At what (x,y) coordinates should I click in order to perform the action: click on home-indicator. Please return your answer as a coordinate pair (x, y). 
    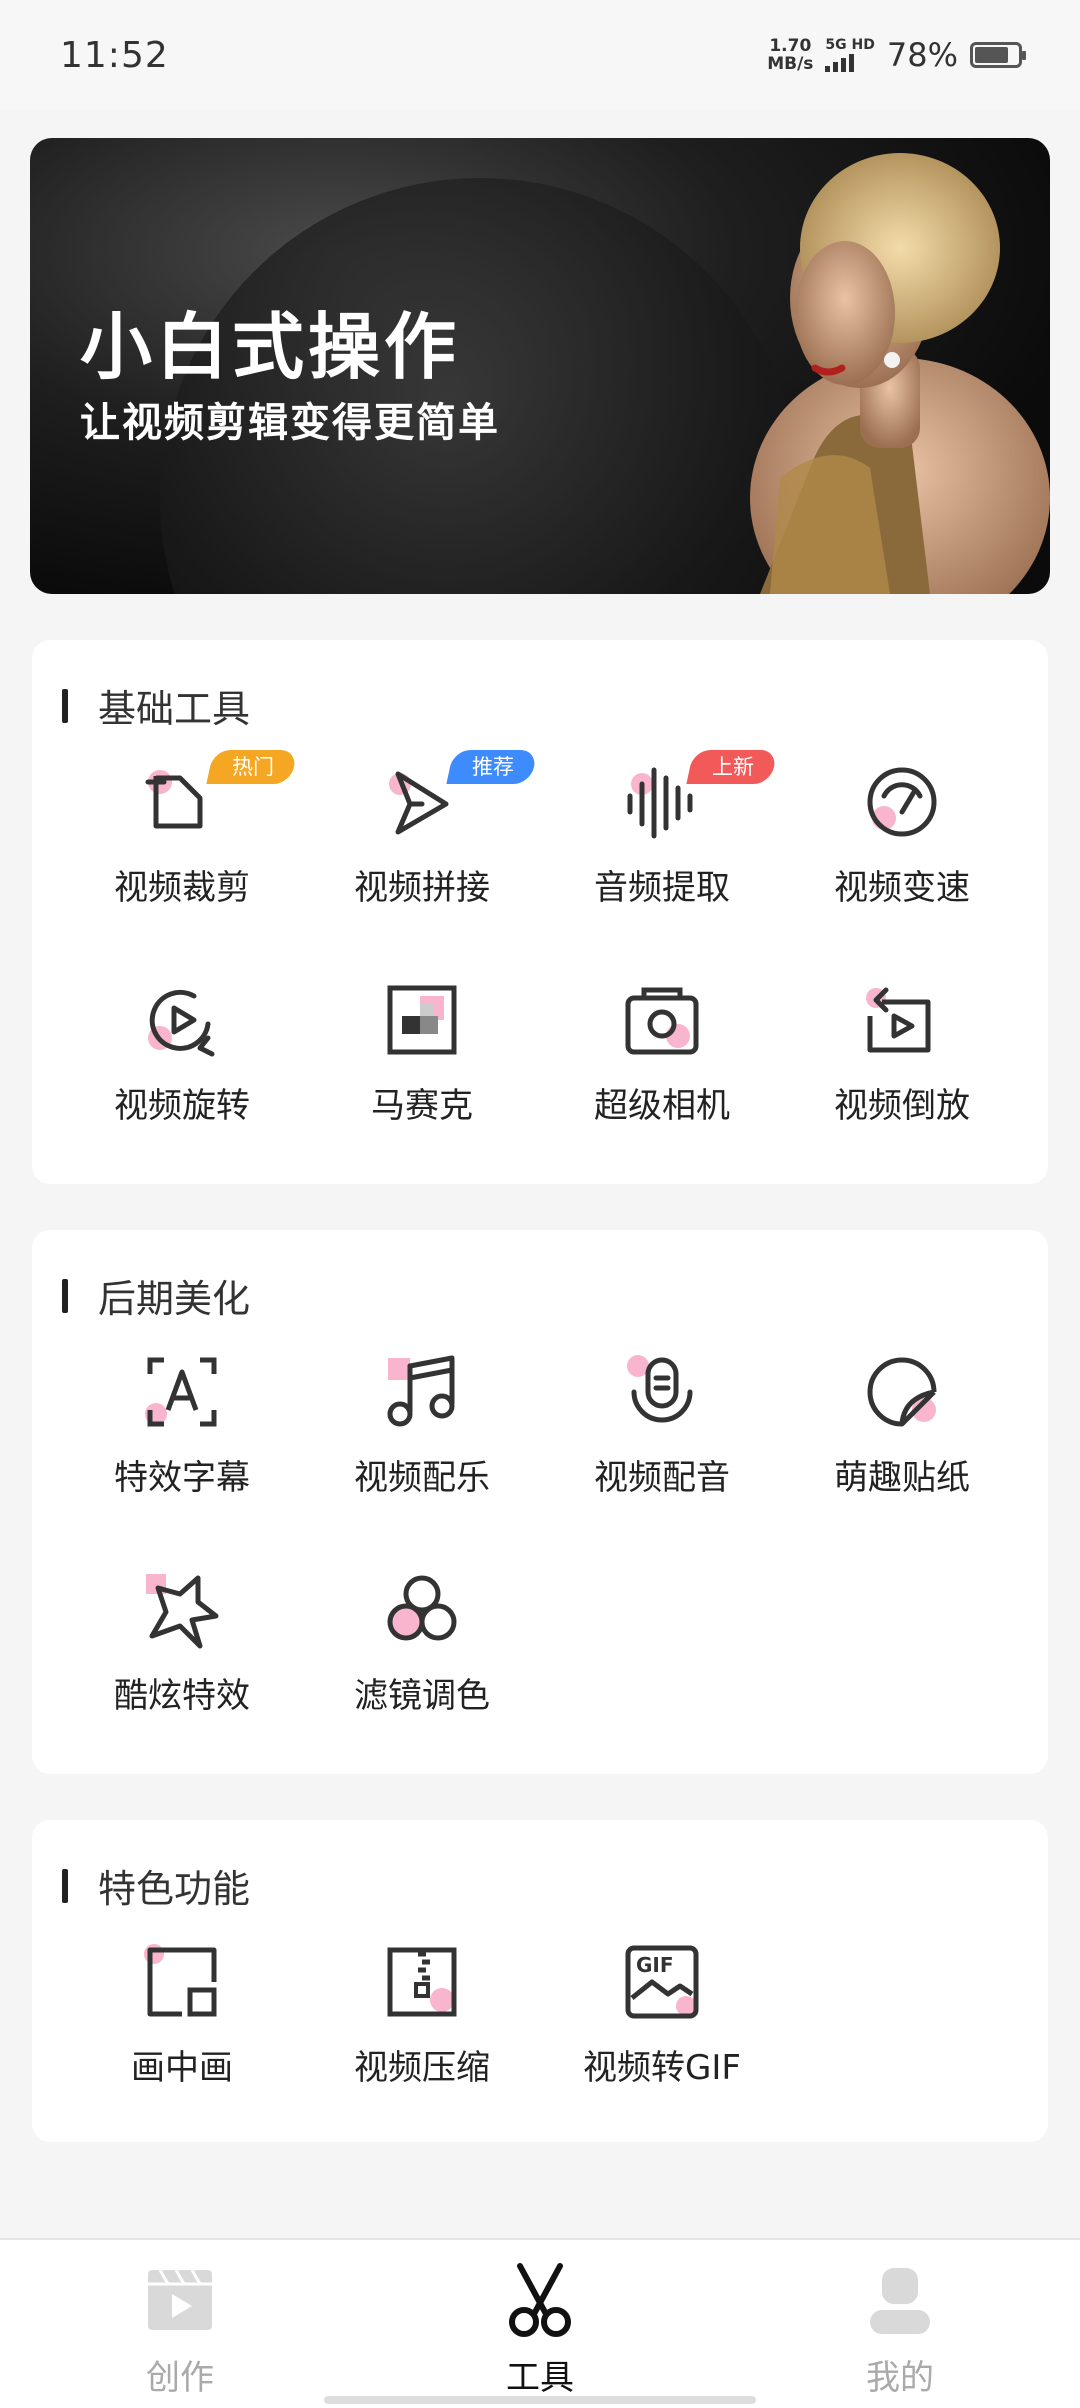
    Looking at the image, I should click on (540, 2400).